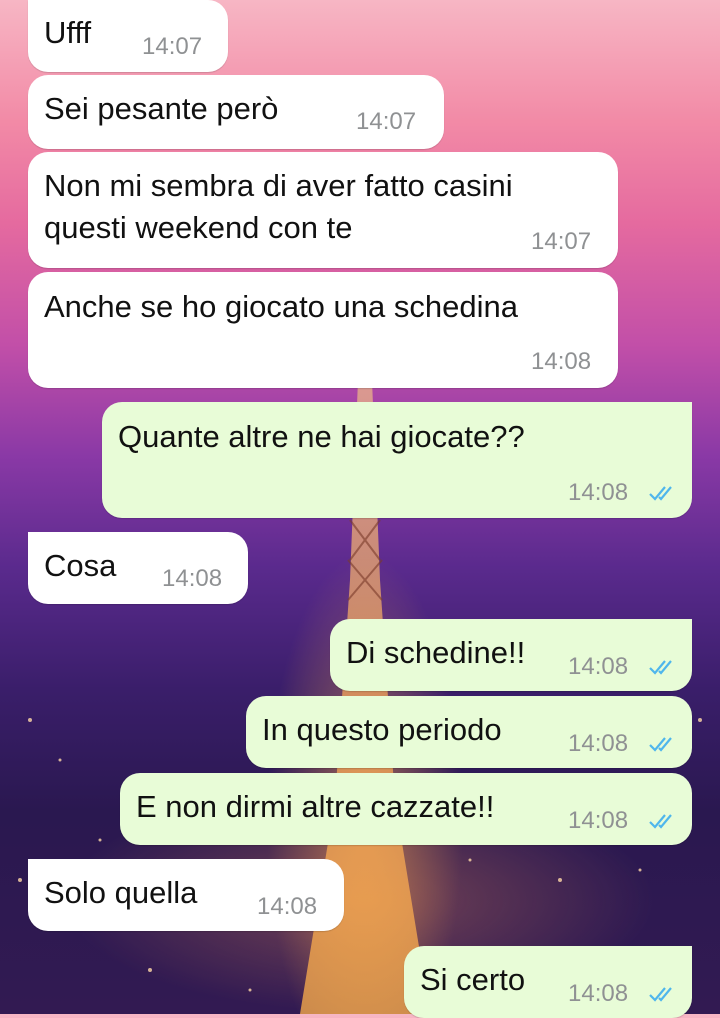  What do you see at coordinates (397, 460) in the screenshot?
I see `message-bubble-outgoing: Quante altre ne hai giocate?? 14:08` at bounding box center [397, 460].